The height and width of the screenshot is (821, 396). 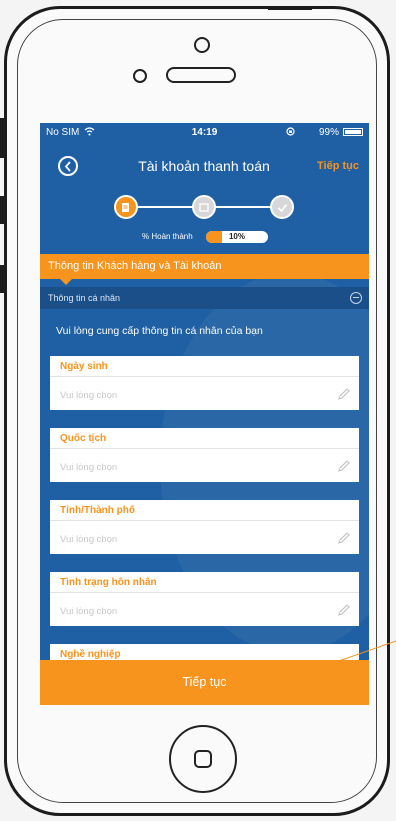 What do you see at coordinates (204, 132) in the screenshot?
I see `status-bar: No SIM 14:19 99%` at bounding box center [204, 132].